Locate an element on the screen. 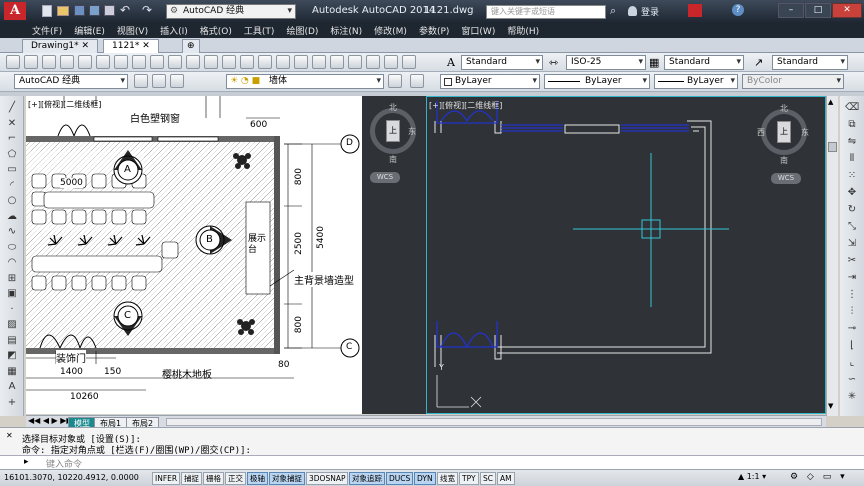  layer-previous-icon is located at coordinates (159, 81).